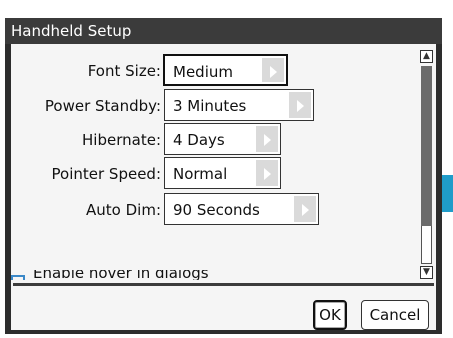  I want to click on dialog-title: Handheld Setup, so click(223, 31).